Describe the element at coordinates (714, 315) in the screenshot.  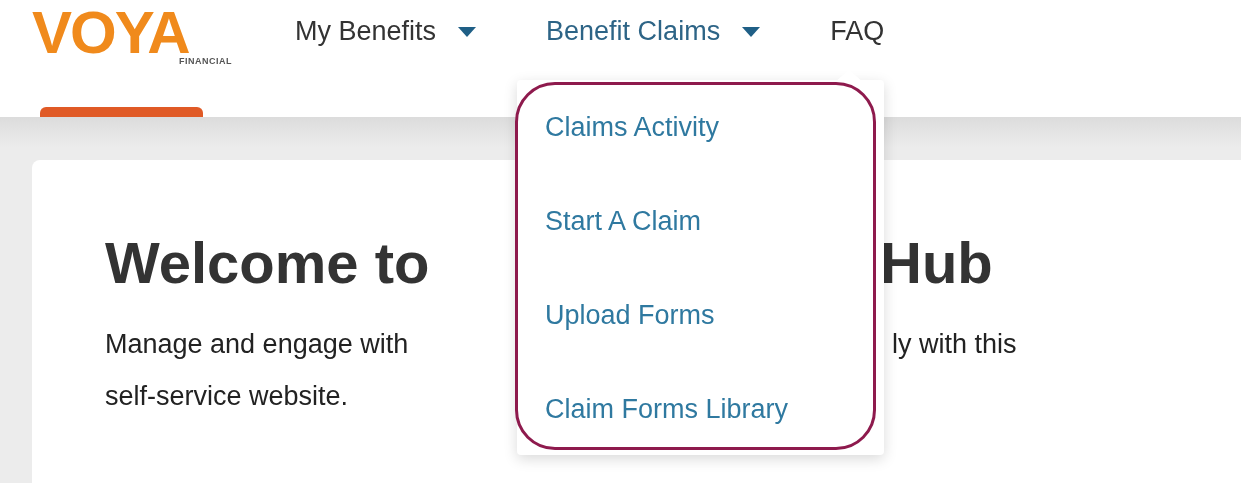
I see `menu-item: Upload Forms` at that location.